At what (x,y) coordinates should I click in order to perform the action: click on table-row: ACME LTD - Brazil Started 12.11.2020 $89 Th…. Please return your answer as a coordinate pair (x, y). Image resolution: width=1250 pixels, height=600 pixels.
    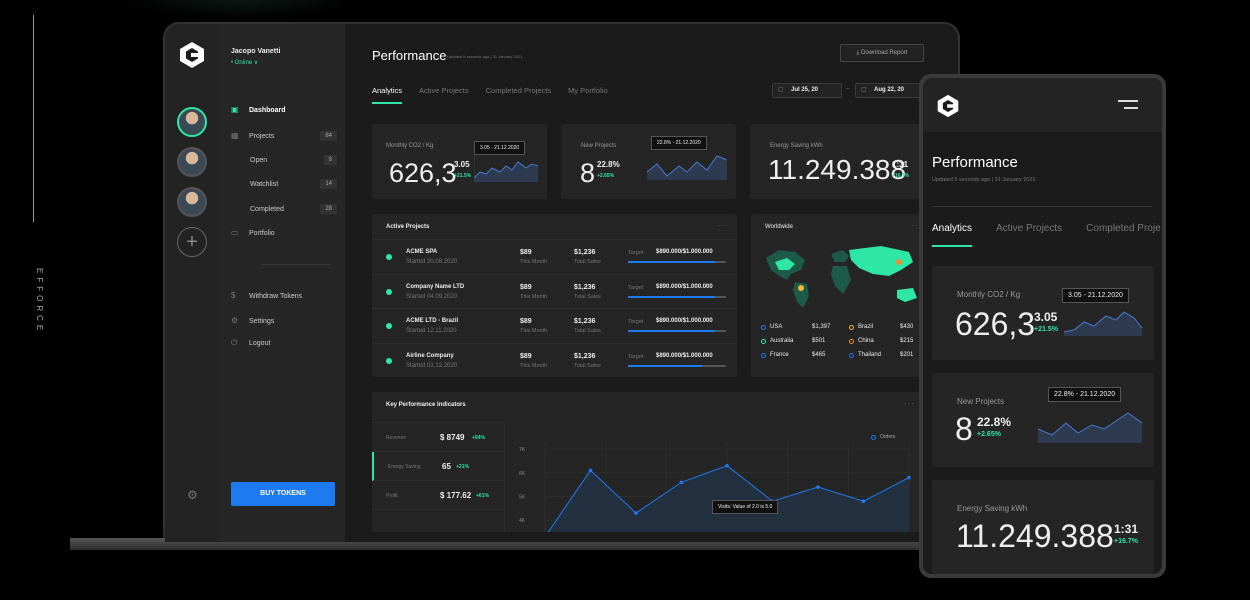
    Looking at the image, I should click on (554, 325).